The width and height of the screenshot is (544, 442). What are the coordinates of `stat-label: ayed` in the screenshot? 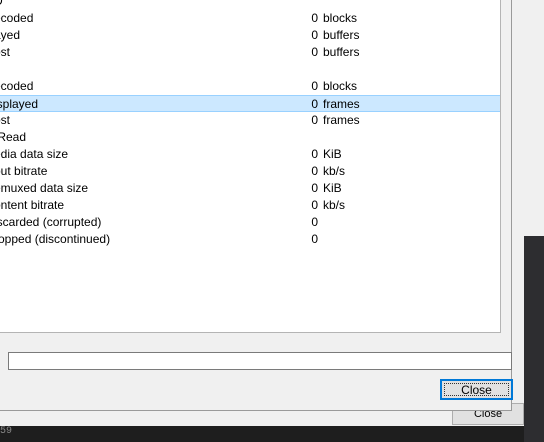 It's located at (10, 35).